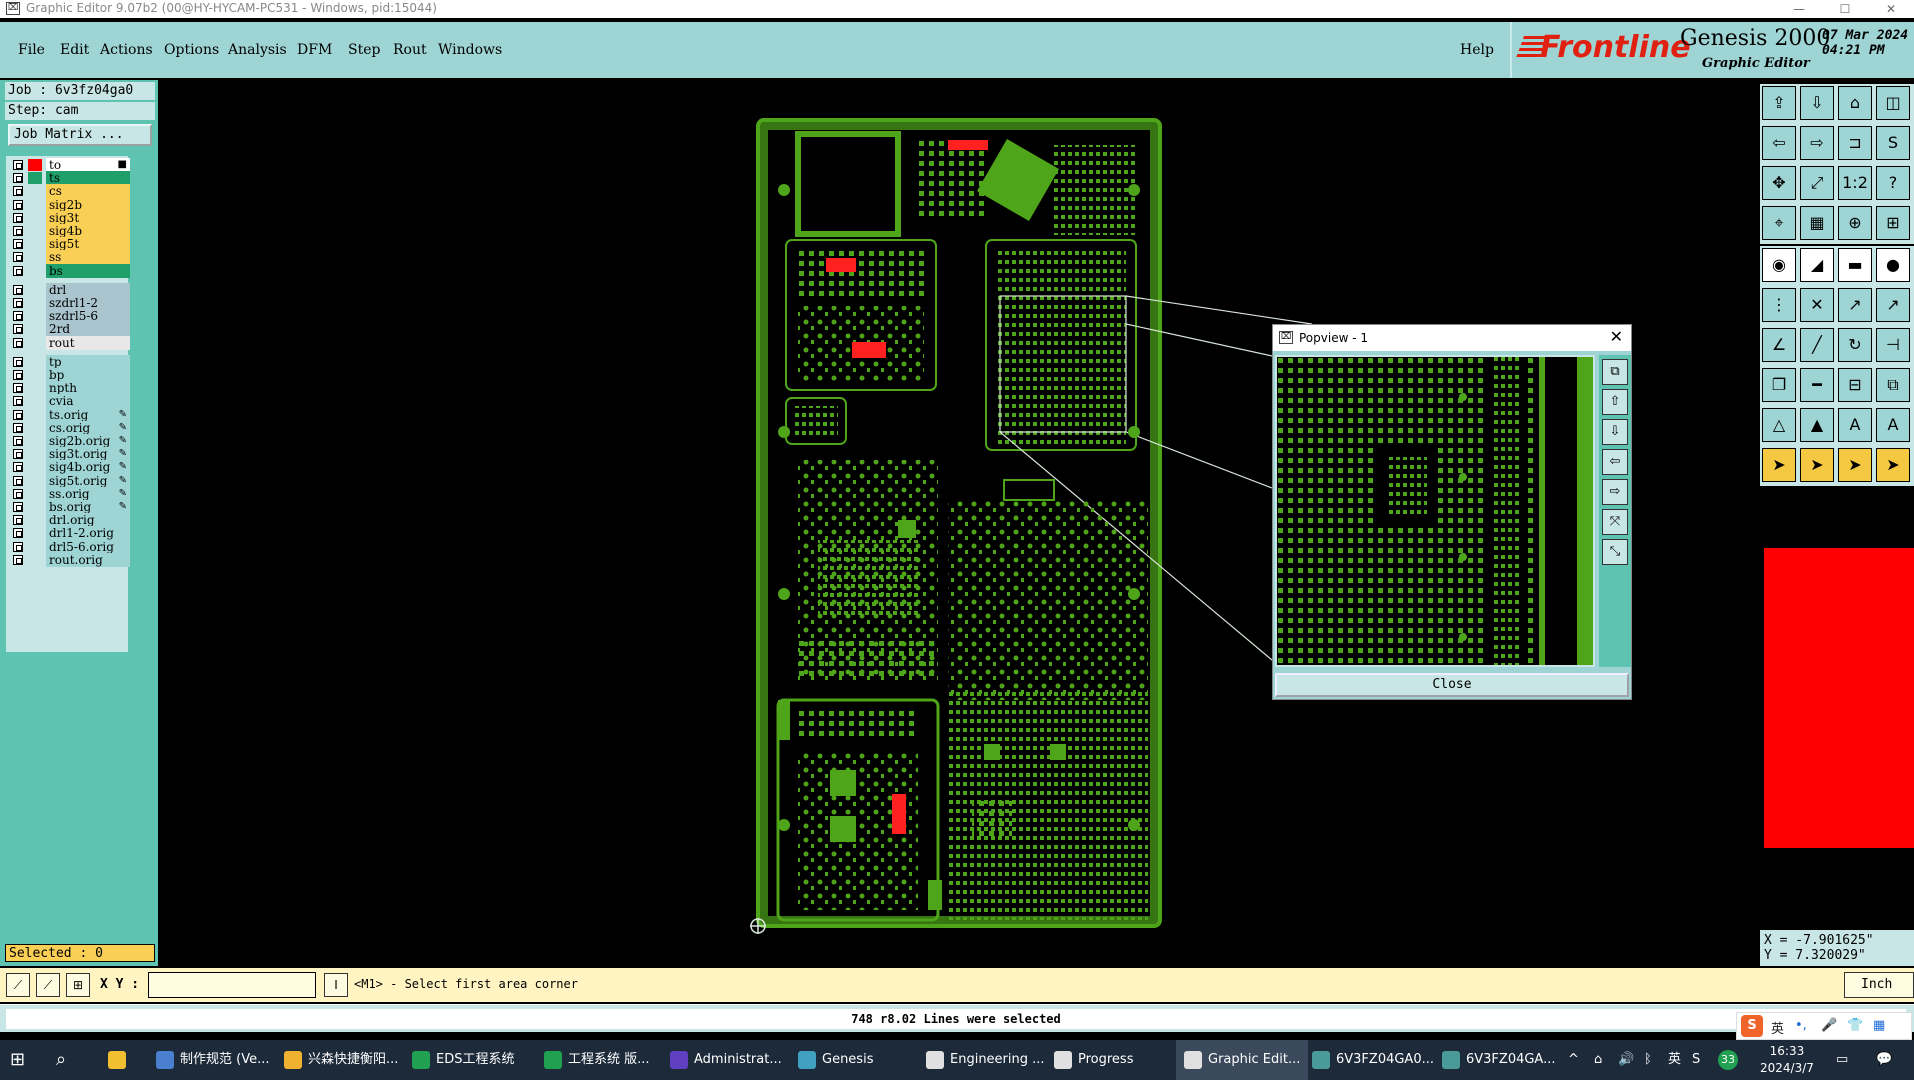 This screenshot has width=1914, height=1080. What do you see at coordinates (1452, 685) in the screenshot?
I see `popview-close-button: Close` at bounding box center [1452, 685].